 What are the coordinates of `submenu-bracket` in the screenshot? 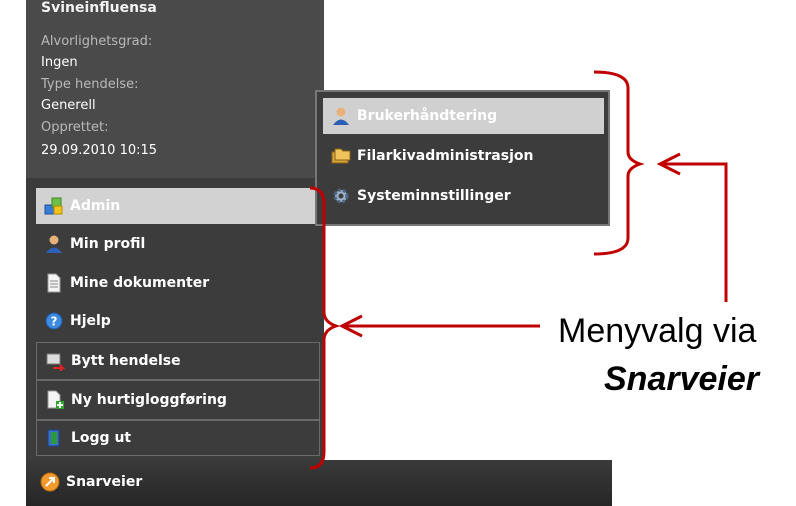 It's located at (619, 163).